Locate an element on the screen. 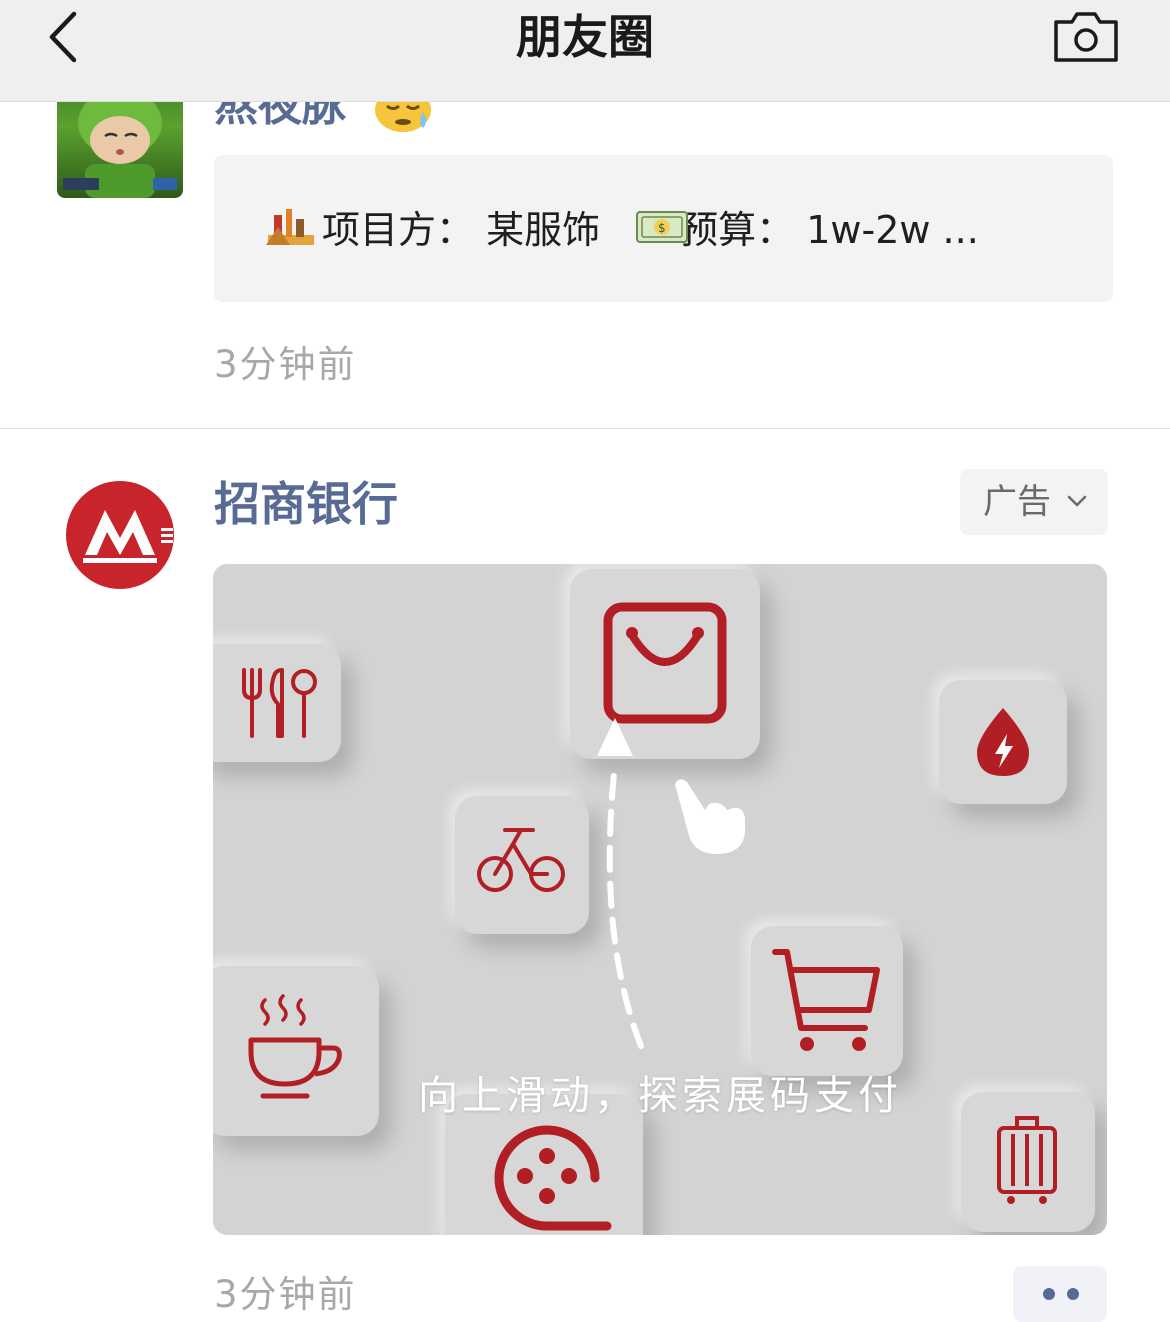  page-title: 朋友圈 is located at coordinates (585, 37).